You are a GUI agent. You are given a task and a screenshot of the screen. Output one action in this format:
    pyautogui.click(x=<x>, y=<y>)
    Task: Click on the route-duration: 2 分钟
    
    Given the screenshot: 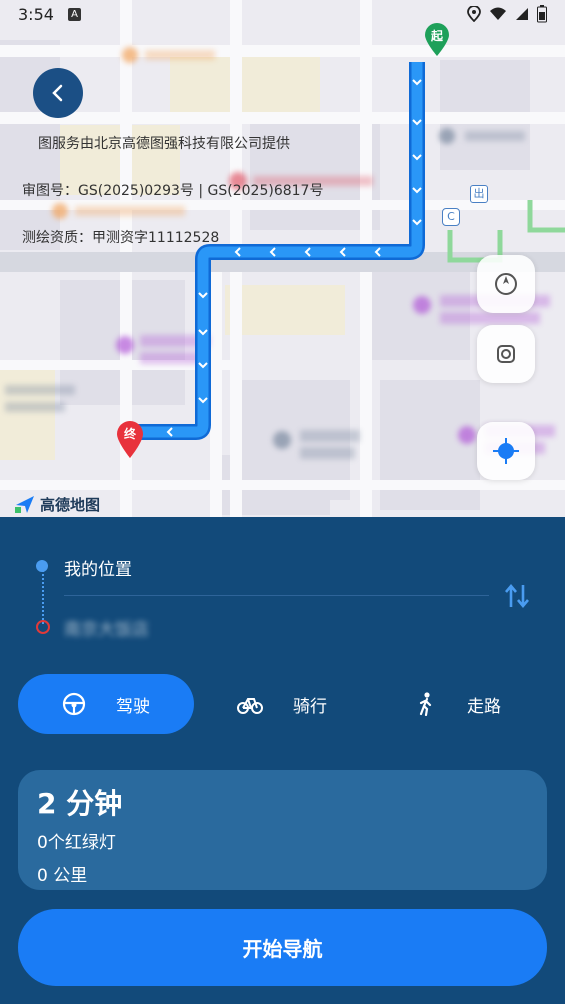 What is the action you would take?
    pyautogui.click(x=80, y=803)
    